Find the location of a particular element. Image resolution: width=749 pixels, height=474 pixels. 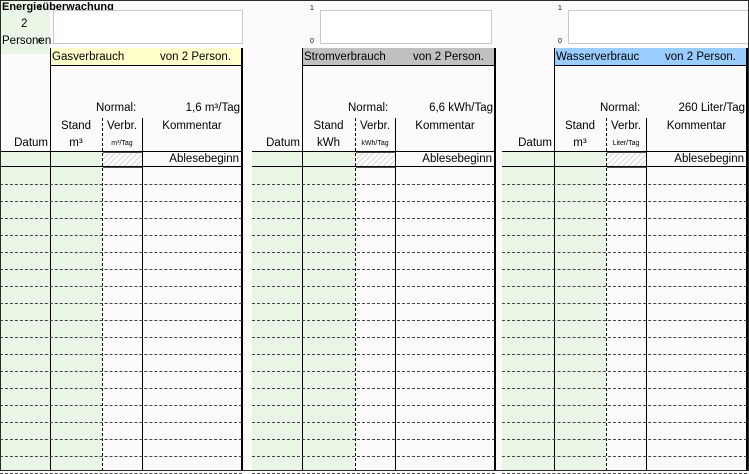

column-header-verbr-unit: Liter/Tag is located at coordinates (626, 143).